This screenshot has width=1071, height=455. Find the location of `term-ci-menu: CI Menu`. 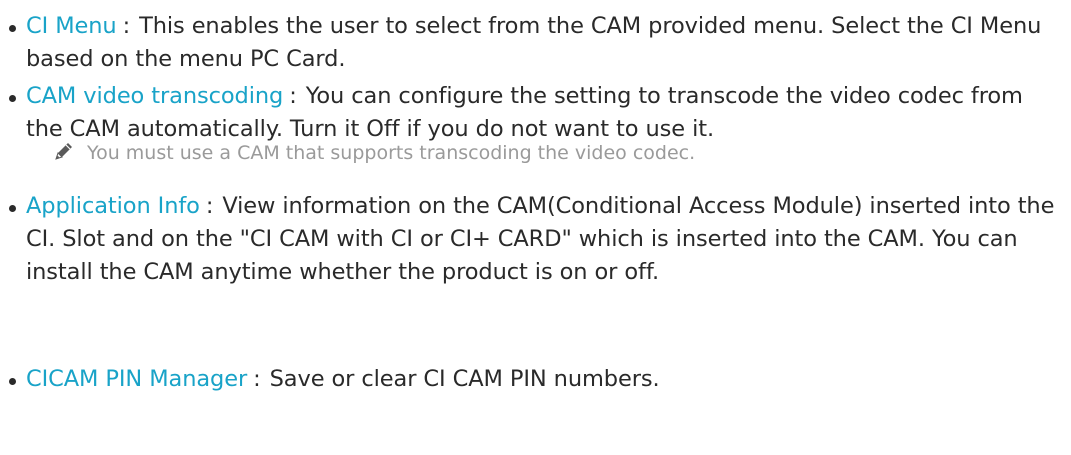

term-ci-menu: CI Menu is located at coordinates (71, 26).